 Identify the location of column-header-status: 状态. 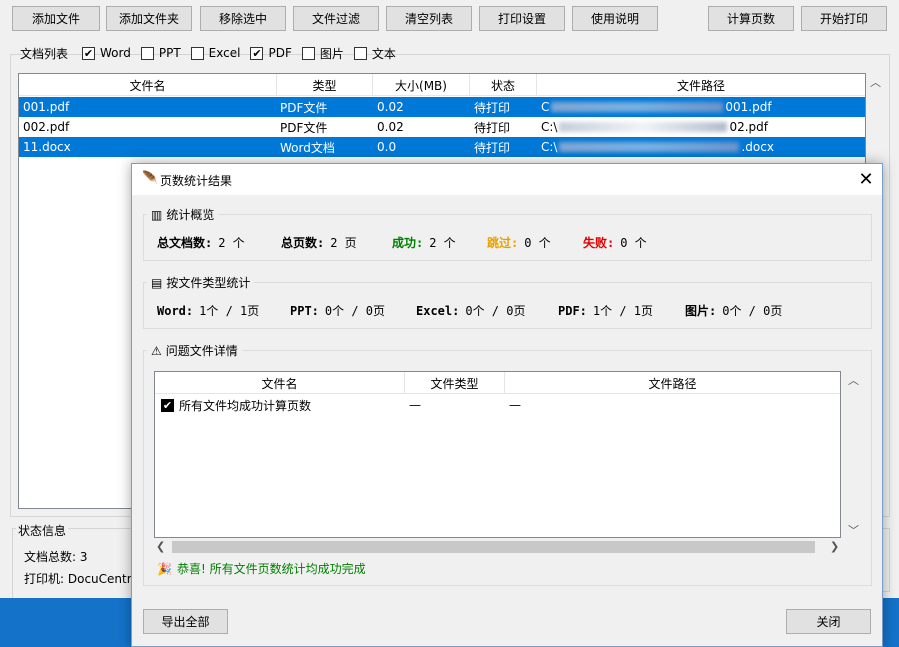
(503, 85).